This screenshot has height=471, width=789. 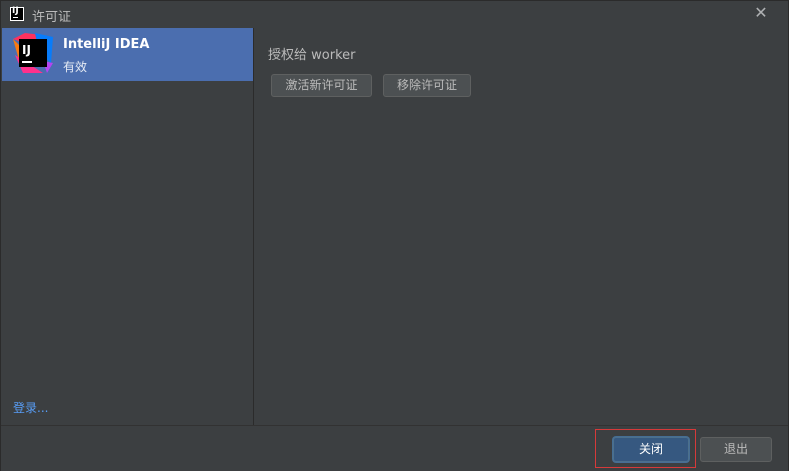 I want to click on dialog-footer: 关闭 退出, so click(x=394, y=448).